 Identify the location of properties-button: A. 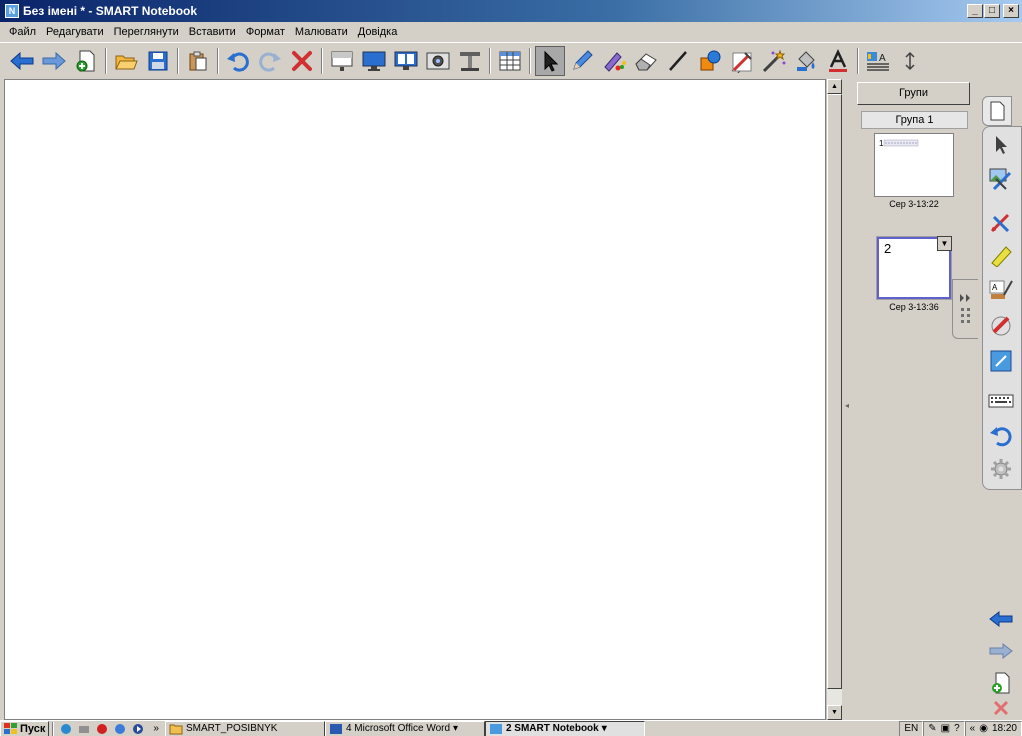
(878, 61).